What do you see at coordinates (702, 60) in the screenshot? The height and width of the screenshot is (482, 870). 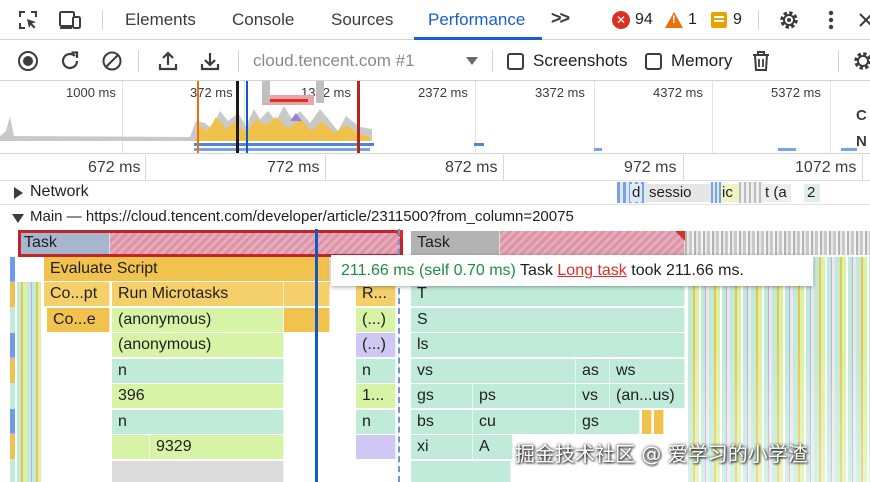 I see `memory-label: Memory` at bounding box center [702, 60].